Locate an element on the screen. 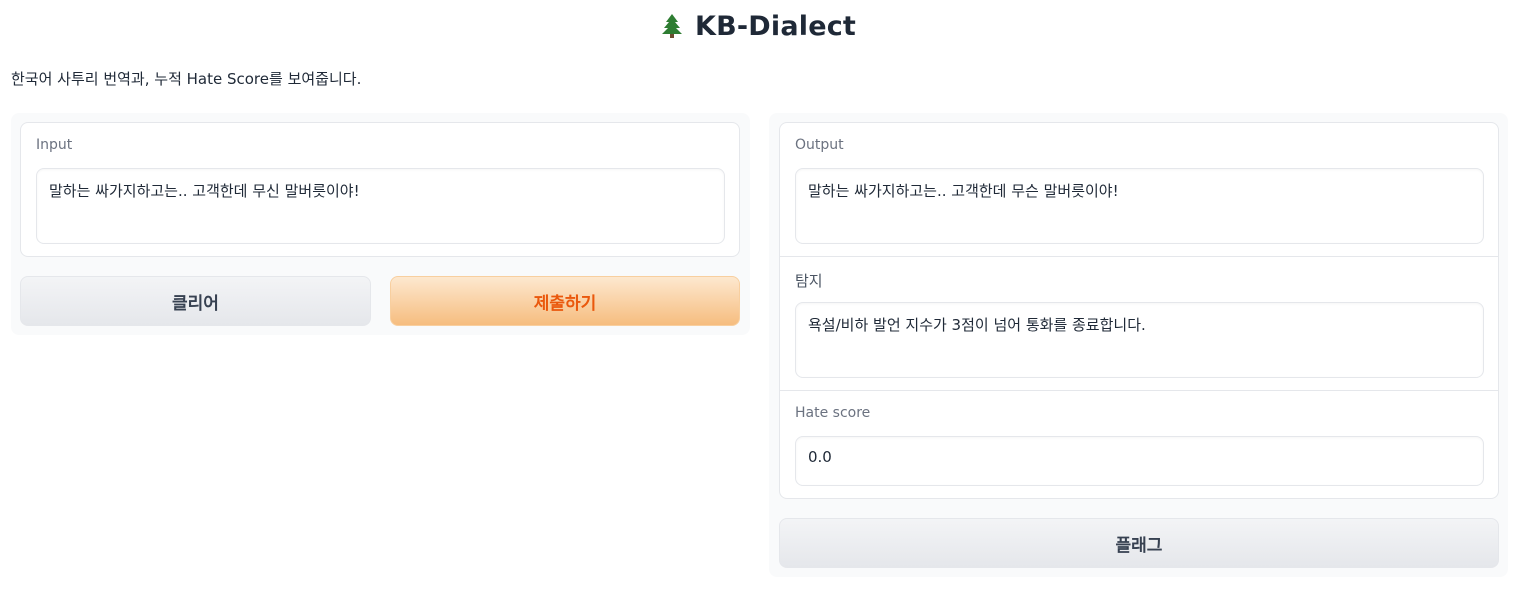 This screenshot has width=1517, height=596. app-description: 한국어 사투리 번역과, 누적 Hate Score를 보여줍니다. is located at coordinates (186, 79).